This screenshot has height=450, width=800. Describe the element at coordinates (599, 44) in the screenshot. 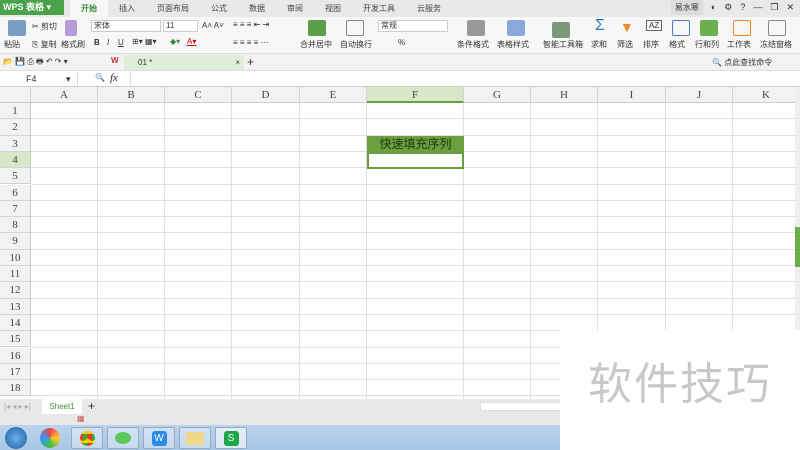

I see `sum-button: 求和` at that location.